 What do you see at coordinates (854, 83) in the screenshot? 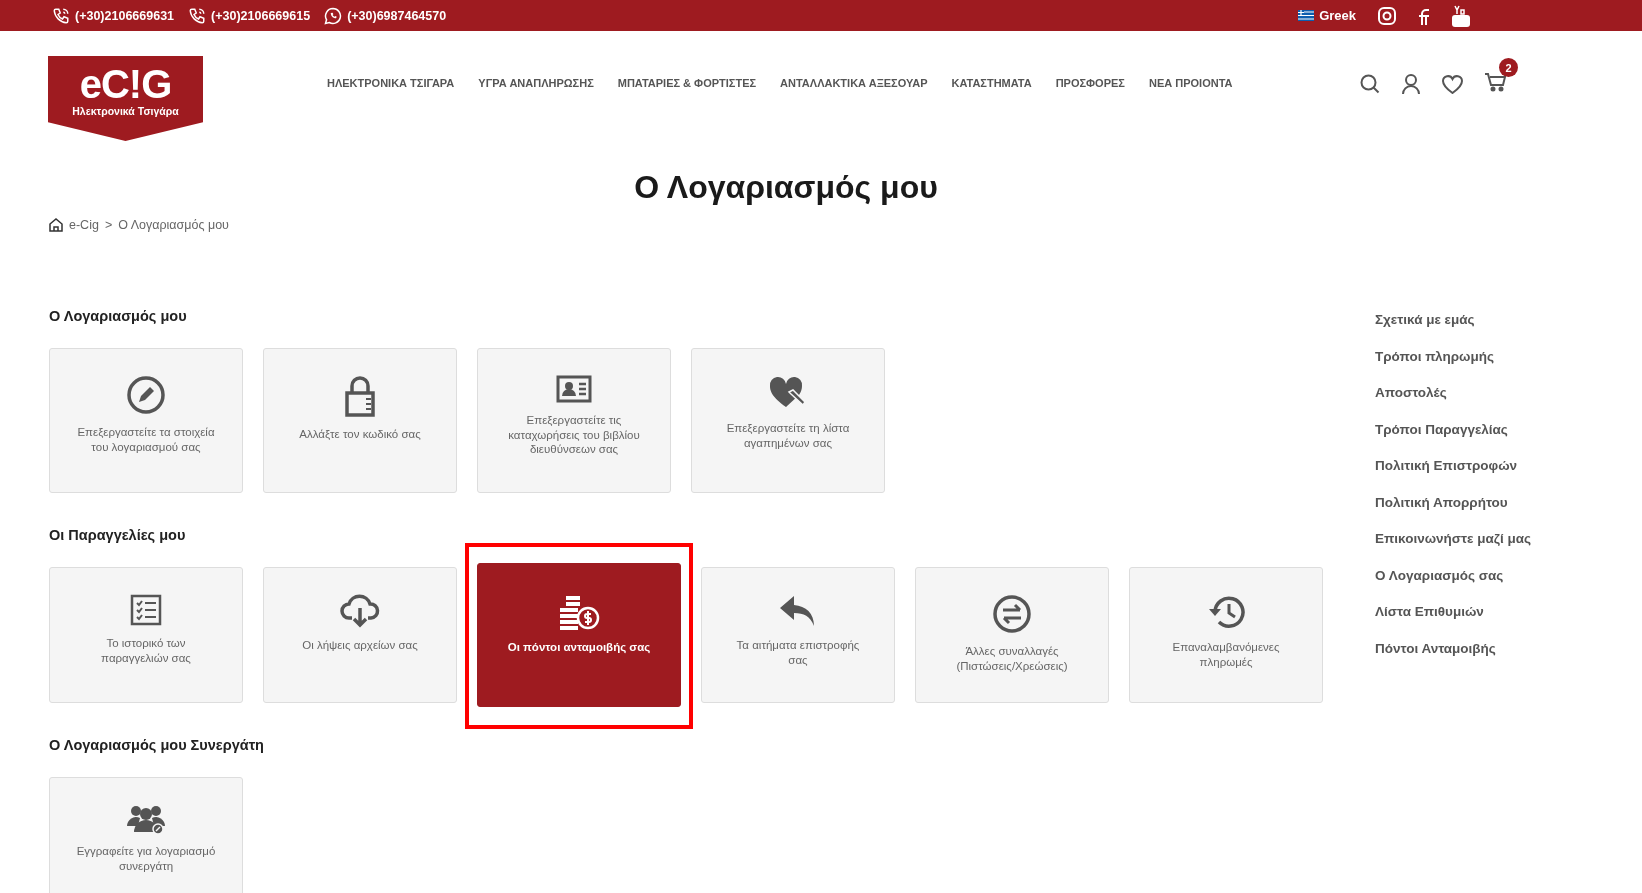
I see `nav-link: ΑΝΤΑΛΛΑΚΤΙΚΑ ΑΞΕΣΟΥΑΡ` at bounding box center [854, 83].